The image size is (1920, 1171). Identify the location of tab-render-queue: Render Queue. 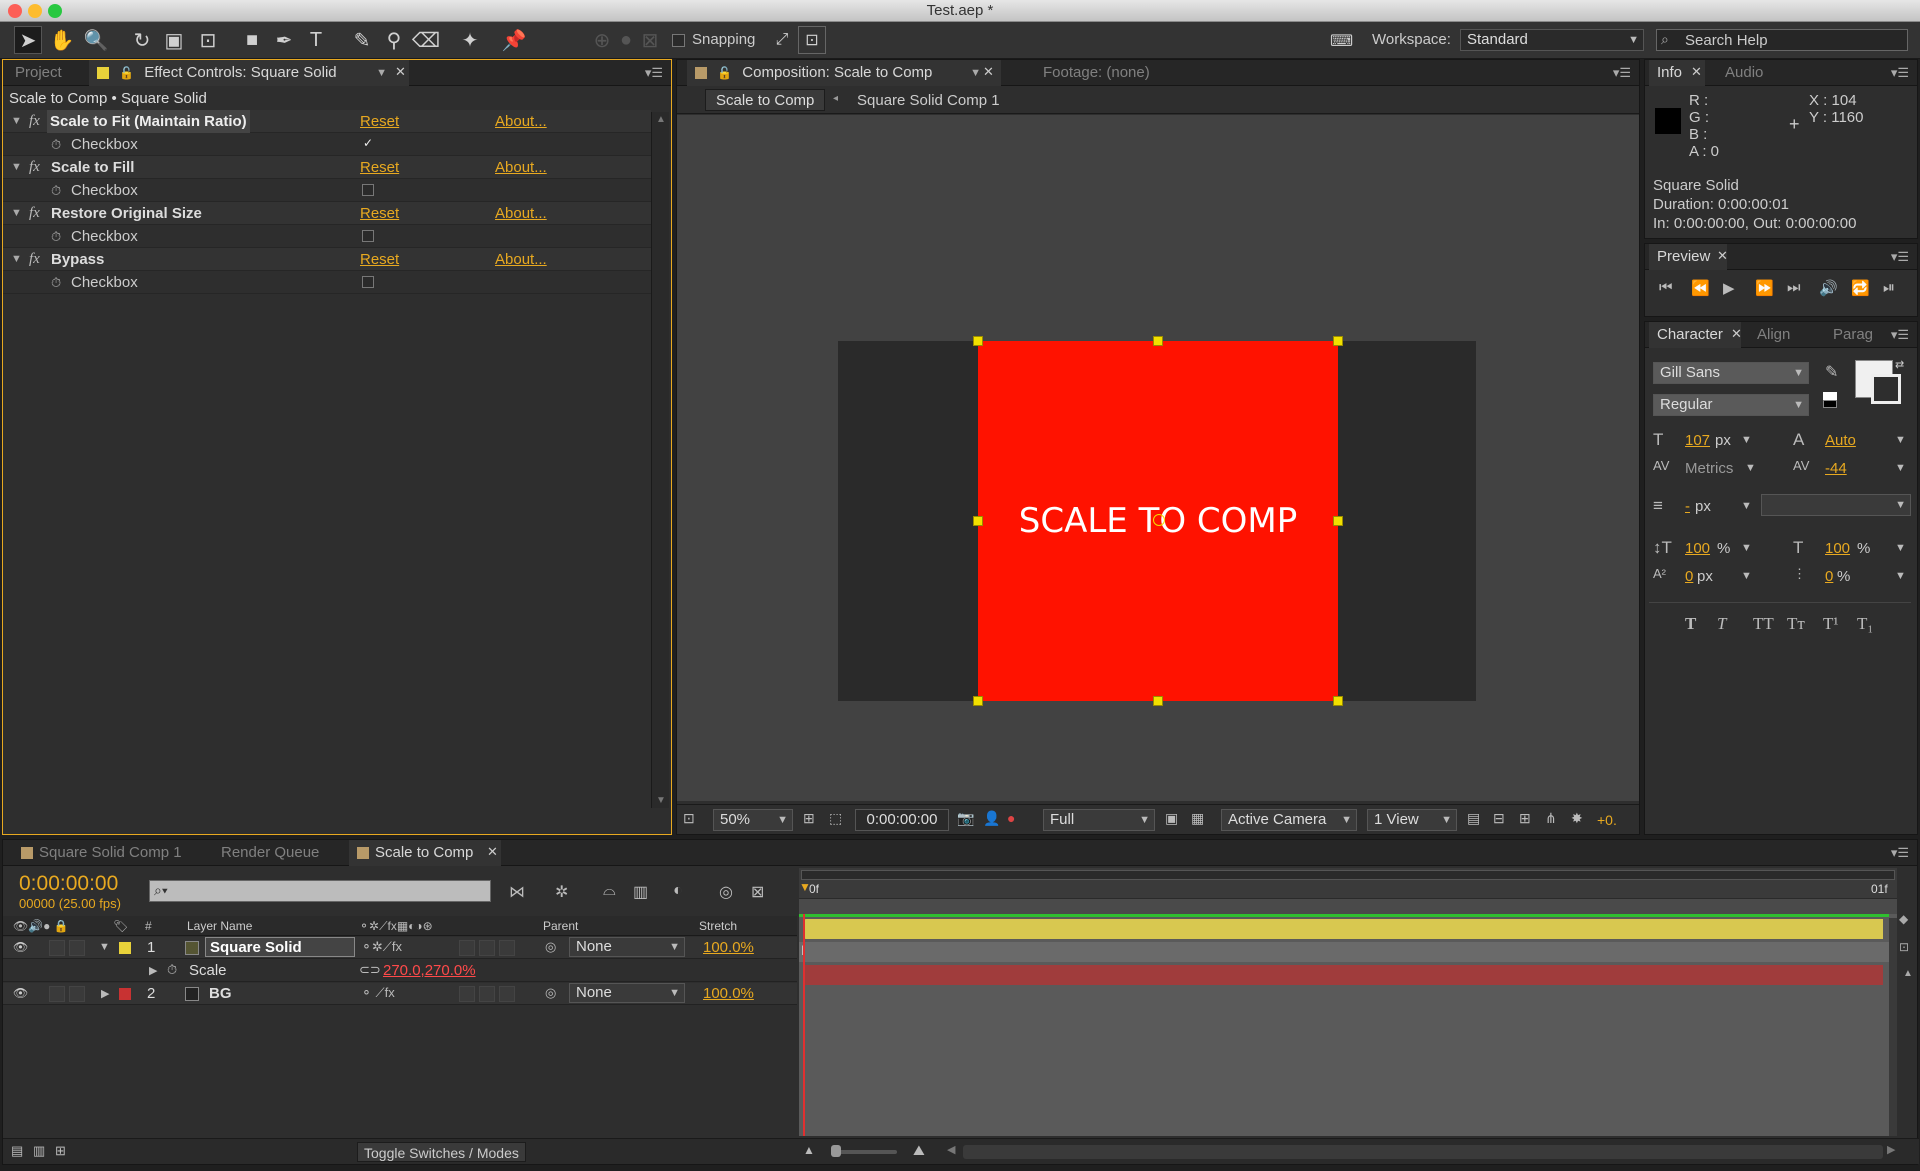
(273, 853).